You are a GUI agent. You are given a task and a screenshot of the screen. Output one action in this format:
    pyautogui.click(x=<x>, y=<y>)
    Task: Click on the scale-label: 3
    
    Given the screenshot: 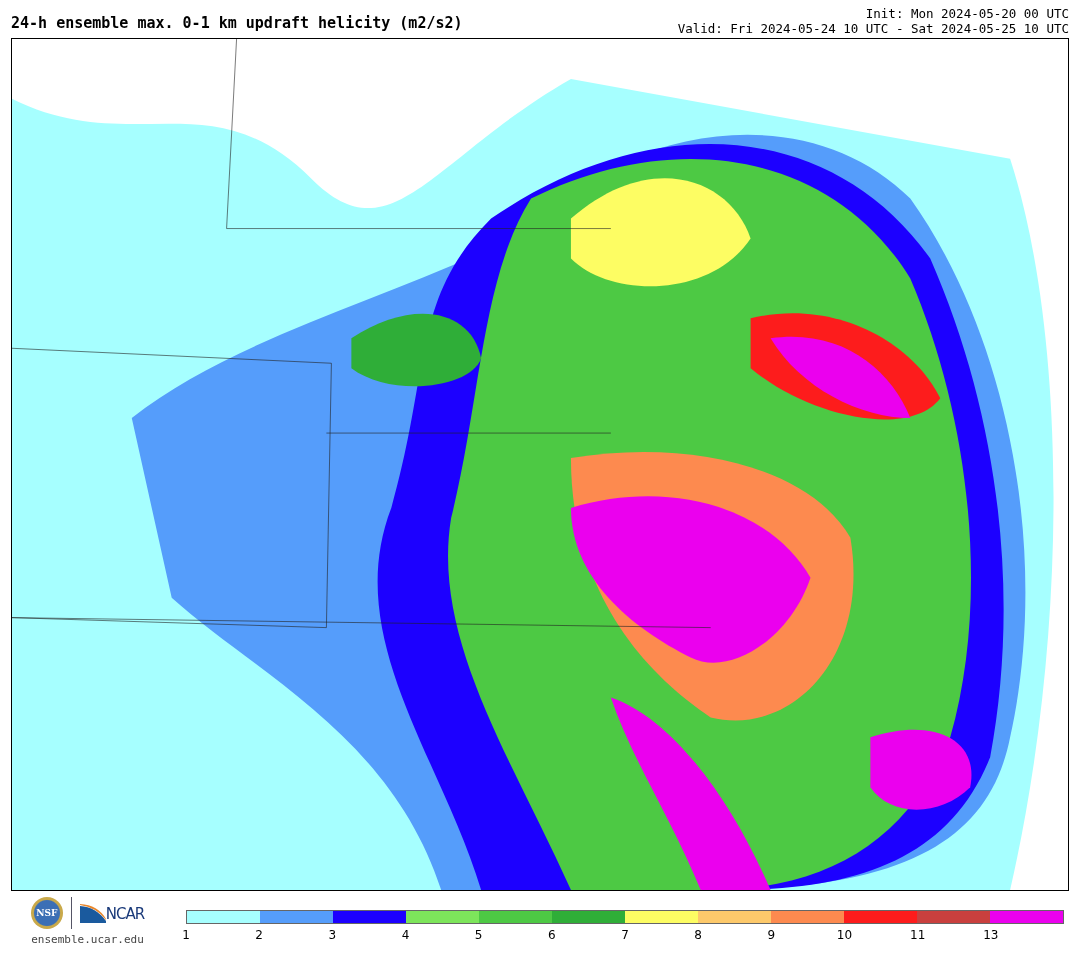 What is the action you would take?
    pyautogui.click(x=332, y=935)
    